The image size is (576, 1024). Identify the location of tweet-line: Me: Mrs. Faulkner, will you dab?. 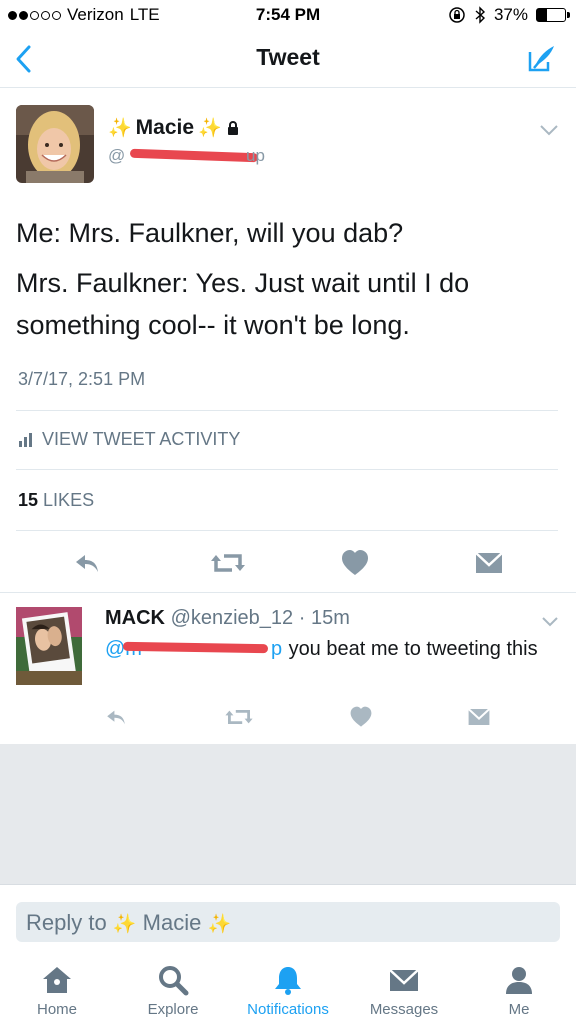
(210, 233).